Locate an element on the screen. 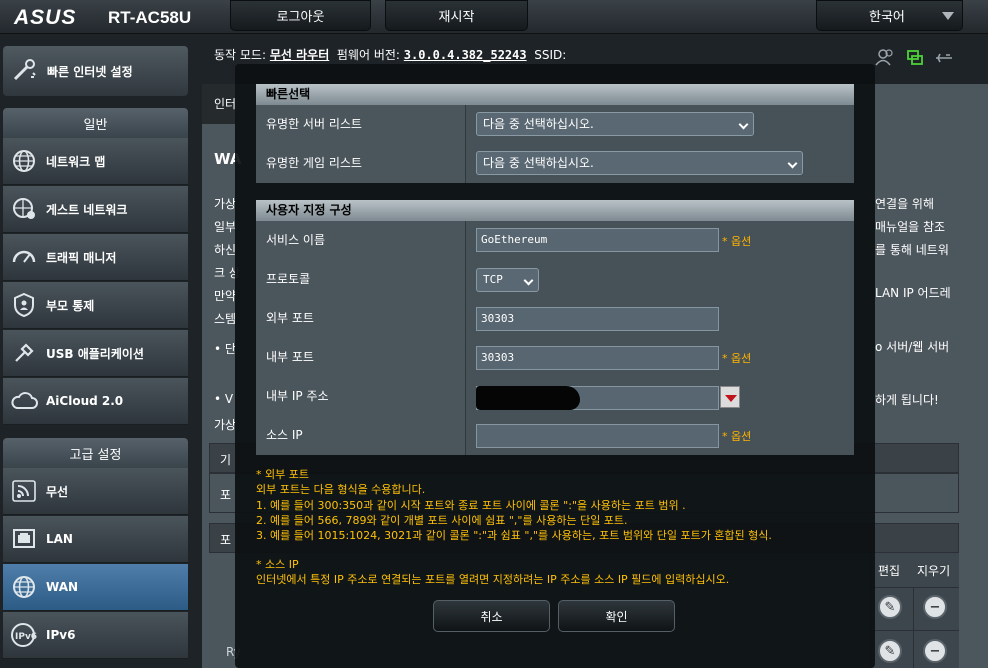 The height and width of the screenshot is (668, 988). guest-network-icon is located at coordinates (24, 209).